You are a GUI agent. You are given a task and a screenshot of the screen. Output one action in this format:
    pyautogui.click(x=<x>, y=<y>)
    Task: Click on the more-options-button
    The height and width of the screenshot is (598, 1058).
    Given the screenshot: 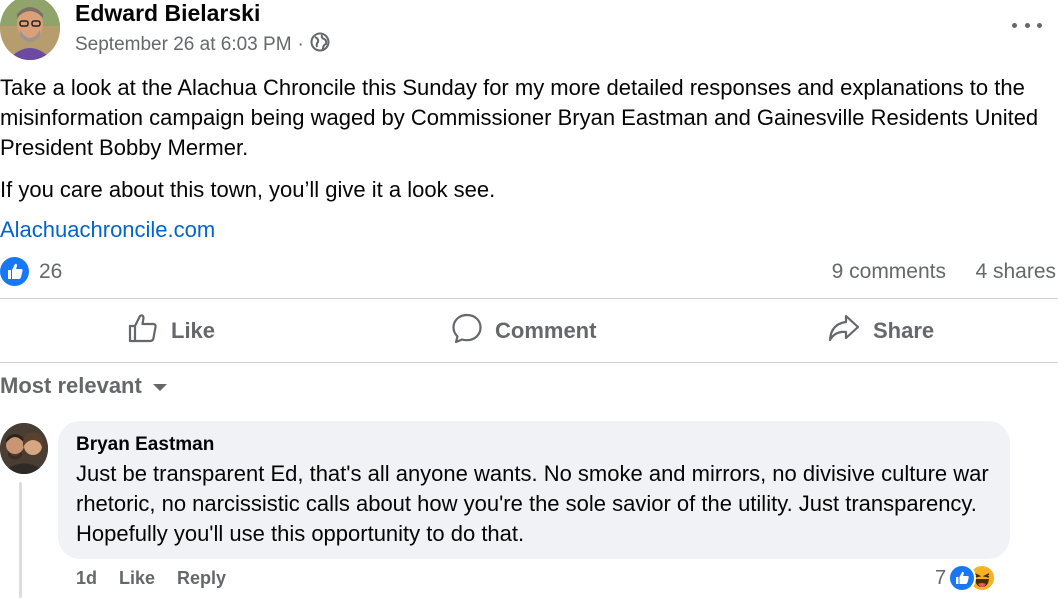 What is the action you would take?
    pyautogui.click(x=1027, y=25)
    